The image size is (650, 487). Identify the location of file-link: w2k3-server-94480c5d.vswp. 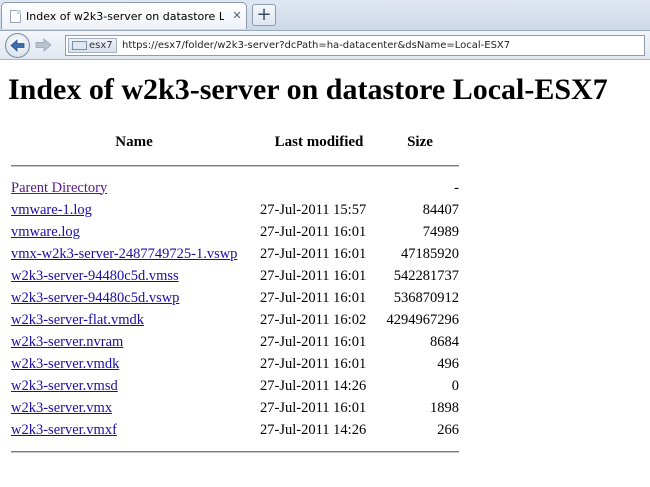
(95, 298).